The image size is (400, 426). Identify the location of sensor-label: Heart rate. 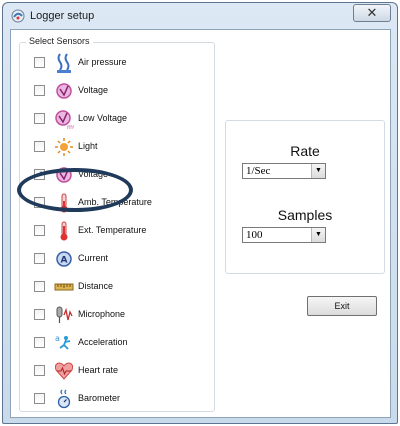
(98, 370).